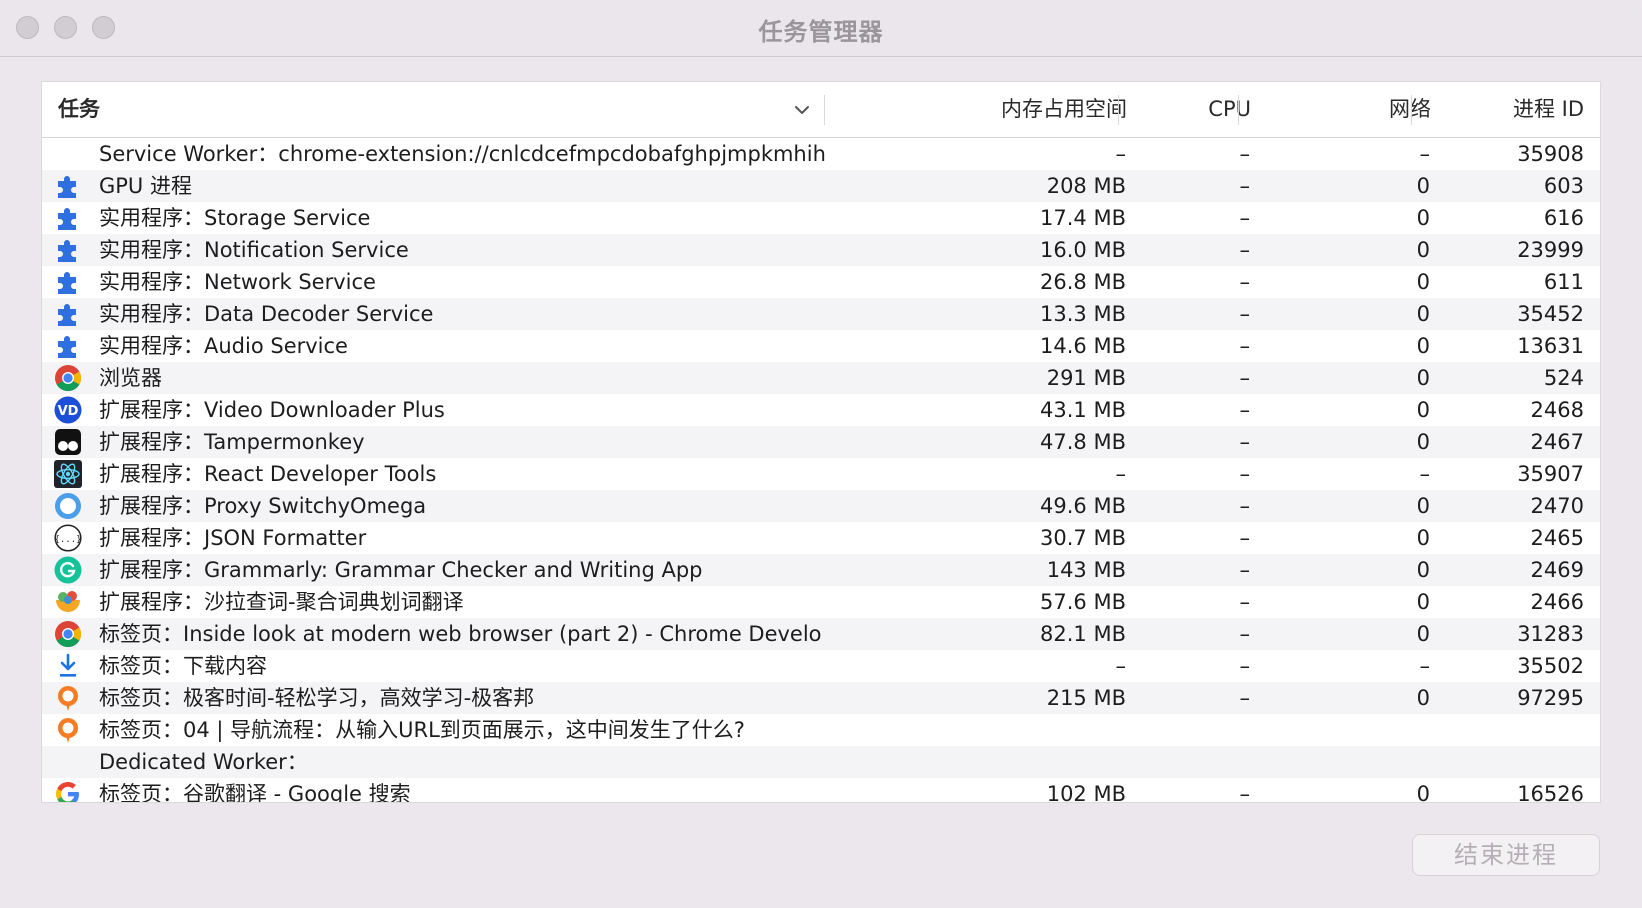 This screenshot has width=1642, height=908. I want to click on cell-task-name: 扩展程序：Proxy SwitchyOmega, so click(263, 506).